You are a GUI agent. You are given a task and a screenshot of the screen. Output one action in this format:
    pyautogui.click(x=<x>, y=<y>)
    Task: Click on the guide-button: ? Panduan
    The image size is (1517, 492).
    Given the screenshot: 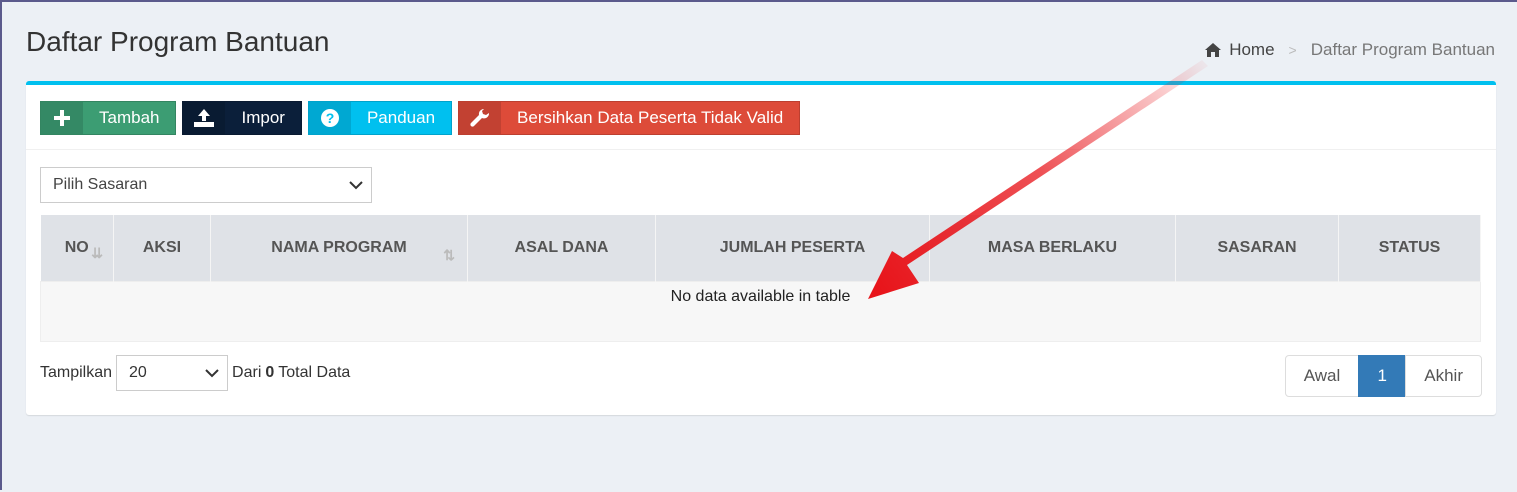 What is the action you would take?
    pyautogui.click(x=380, y=118)
    